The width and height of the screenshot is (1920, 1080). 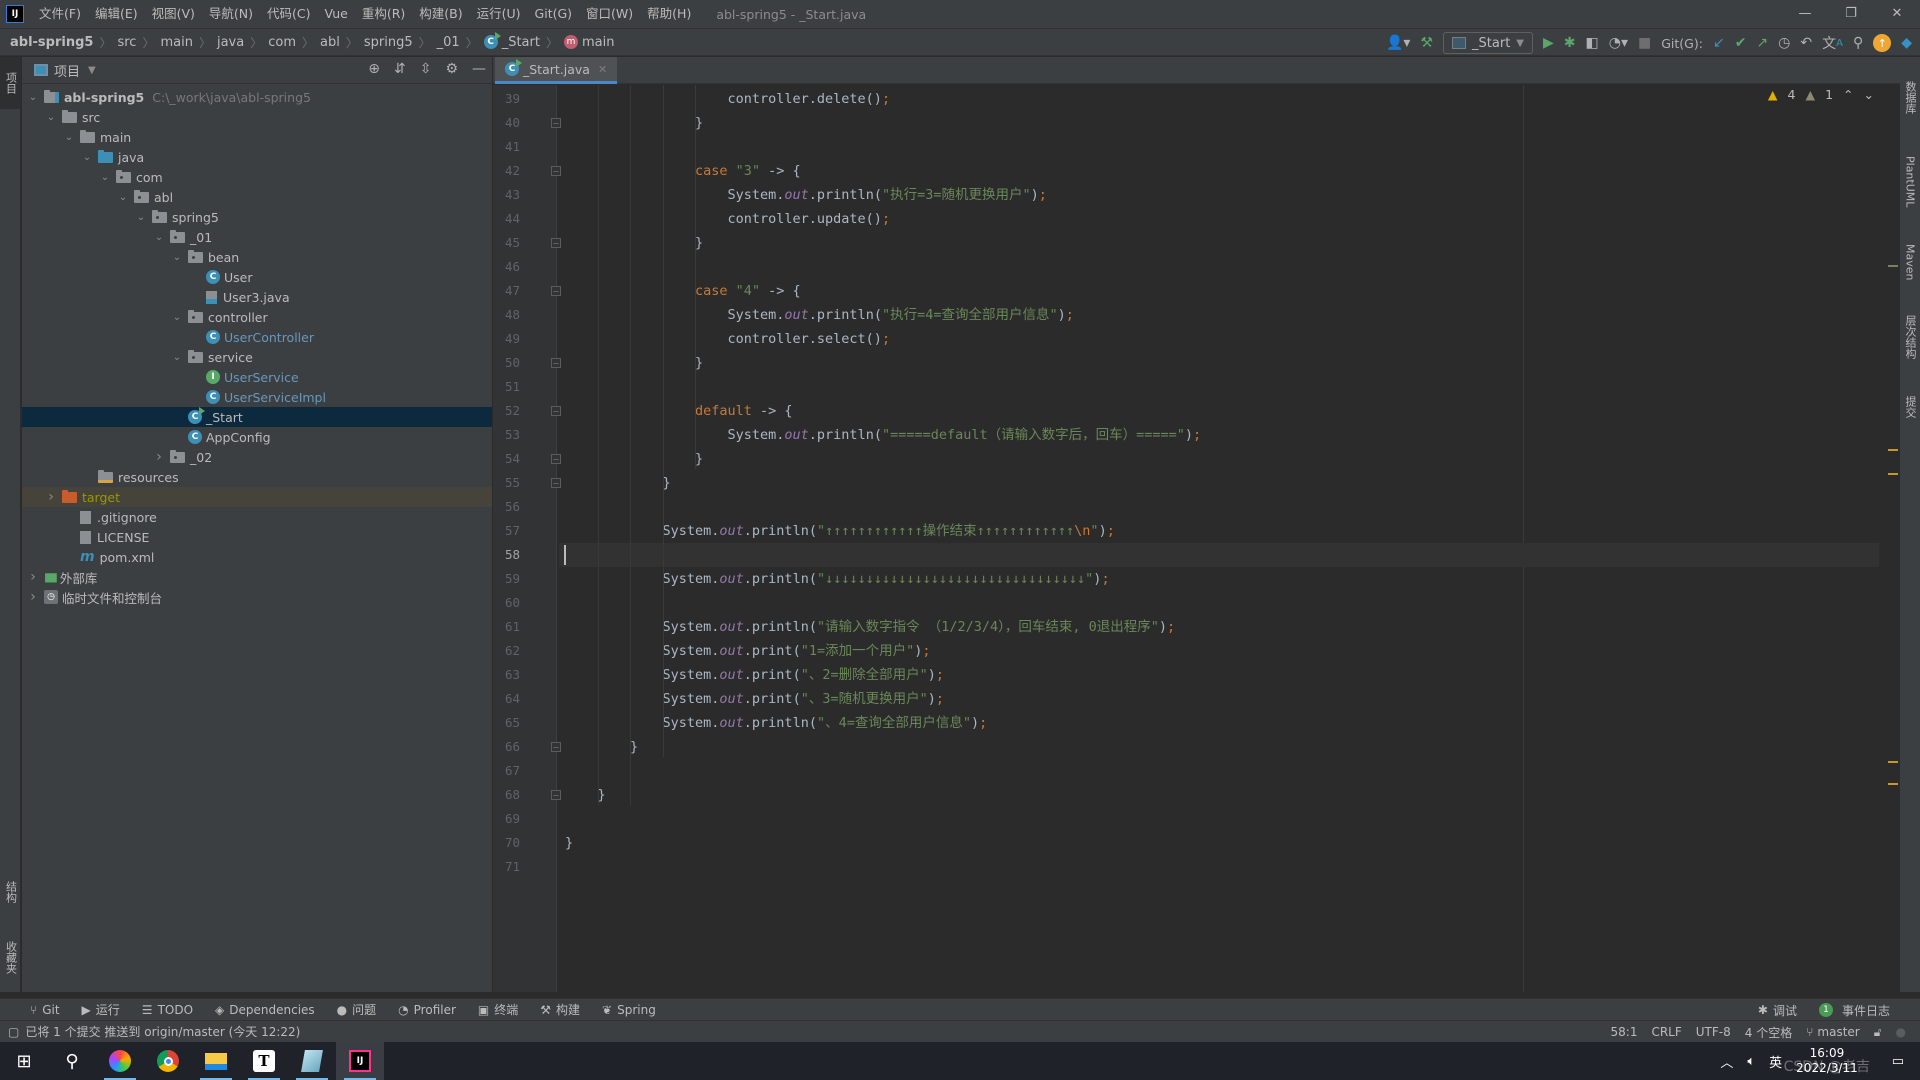 I want to click on editor-tab-start-java: C _Start.java ✕, so click(x=556, y=70).